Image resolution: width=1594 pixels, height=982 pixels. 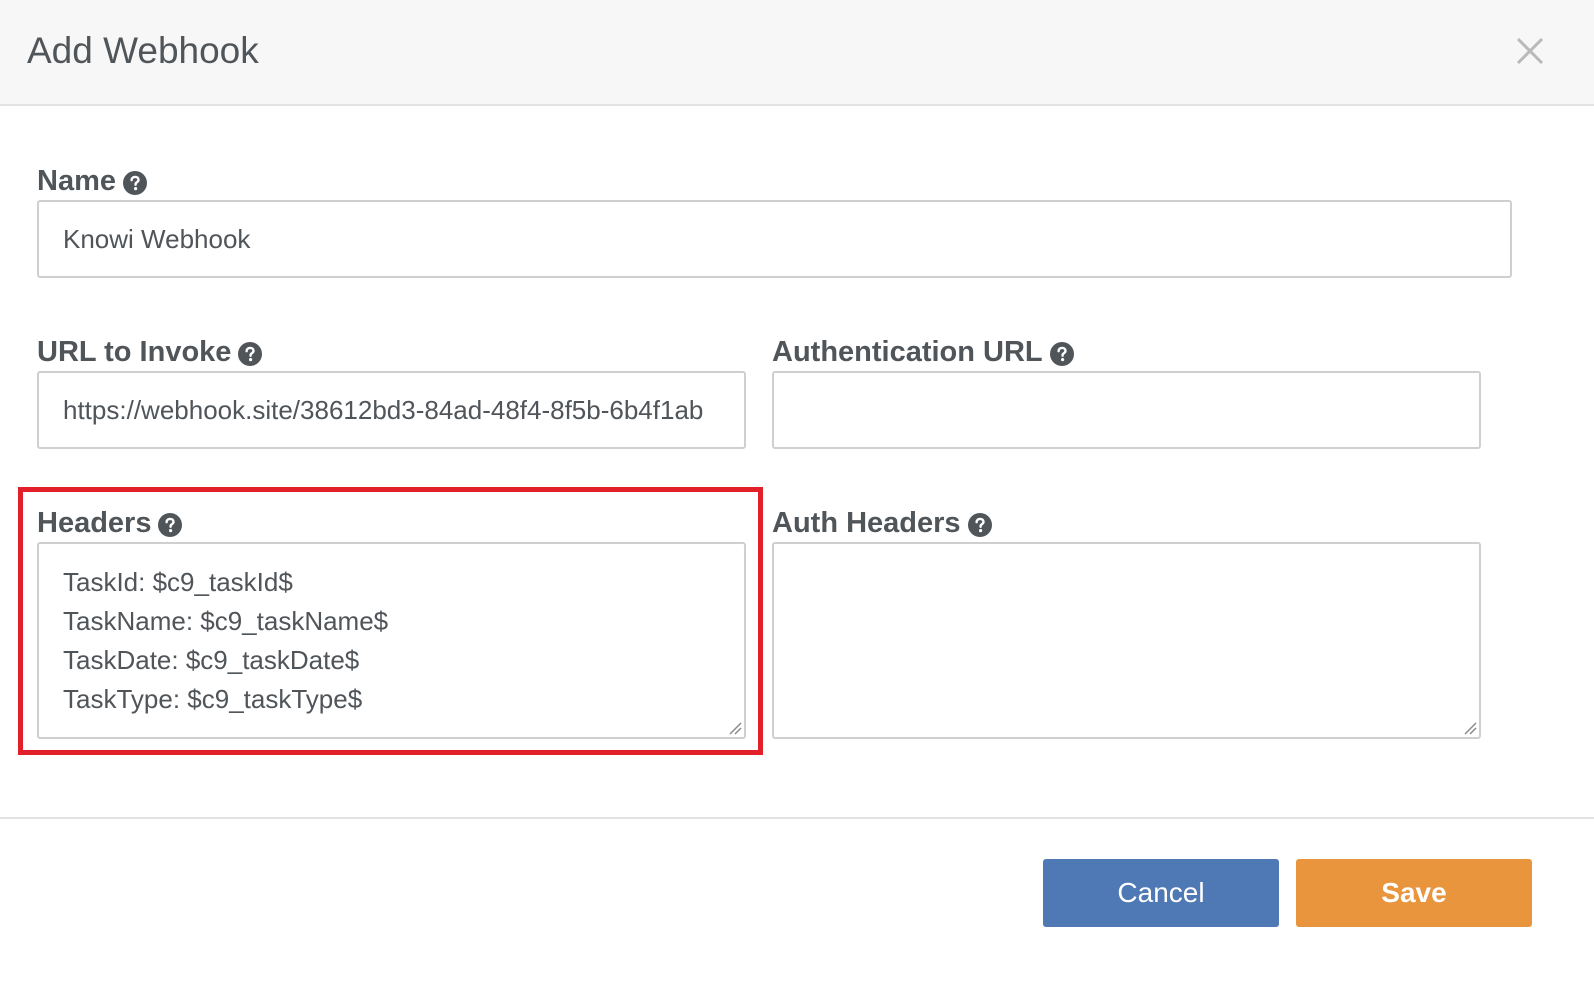 I want to click on auth-url-label-text: Authentication URL, so click(x=907, y=352).